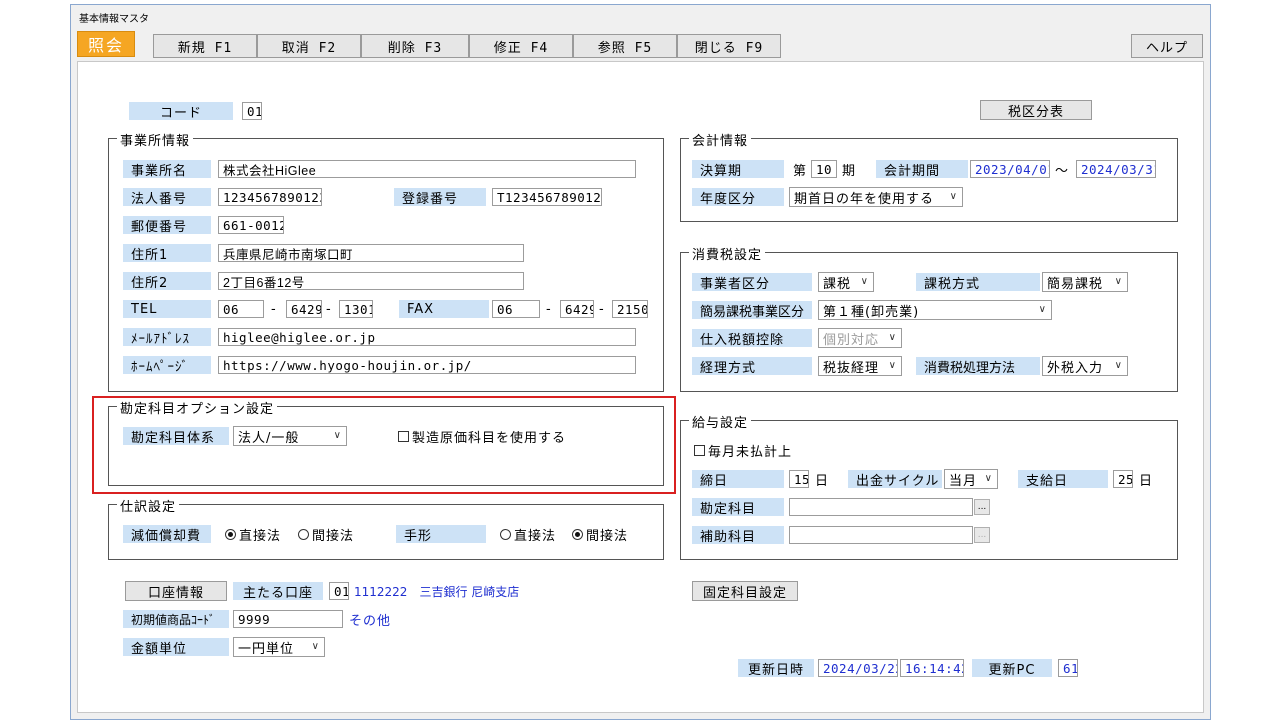 The image size is (1280, 720). I want to click on close-button: 閉じる F9, so click(729, 46).